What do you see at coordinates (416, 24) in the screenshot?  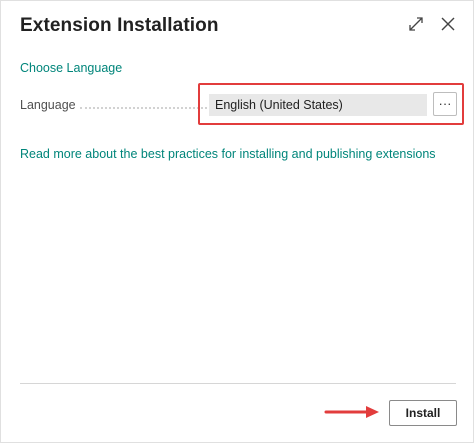 I see `expand-icon` at bounding box center [416, 24].